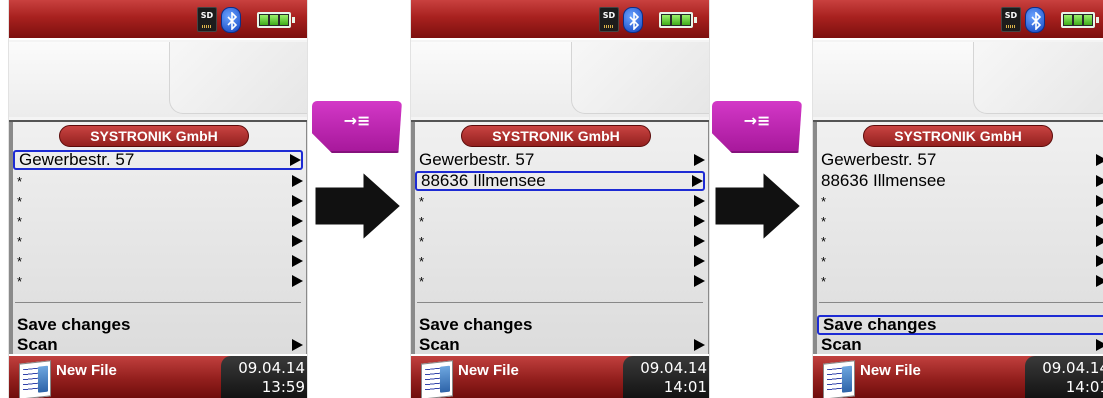  Describe the element at coordinates (158, 376) in the screenshot. I see `footer-bar: New File 09.04.14 13:59` at that location.